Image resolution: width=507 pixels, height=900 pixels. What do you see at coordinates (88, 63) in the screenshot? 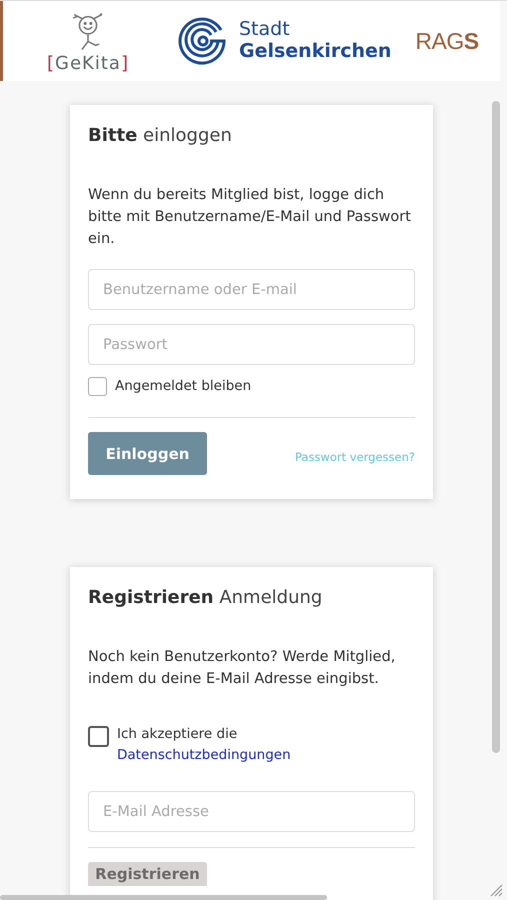
I see `logo-text: [GeKita]` at bounding box center [88, 63].